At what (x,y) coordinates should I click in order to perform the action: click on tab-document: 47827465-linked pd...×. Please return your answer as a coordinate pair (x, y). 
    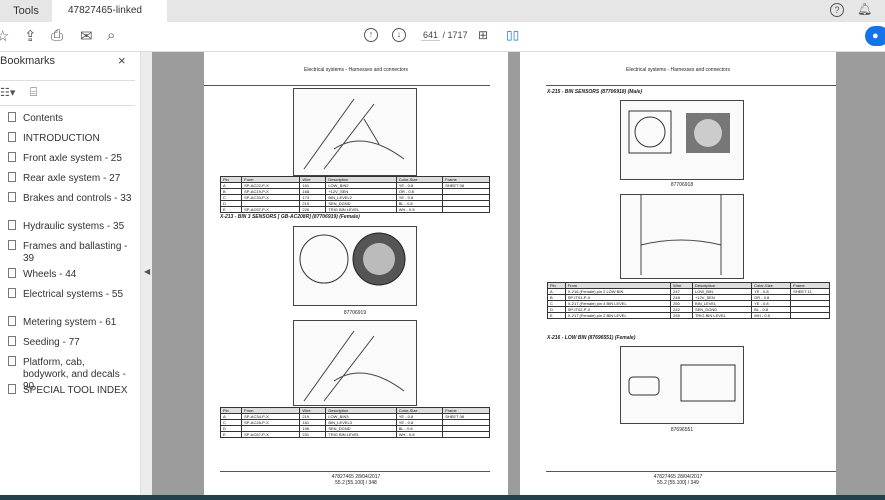
    Looking at the image, I should click on (109, 19).